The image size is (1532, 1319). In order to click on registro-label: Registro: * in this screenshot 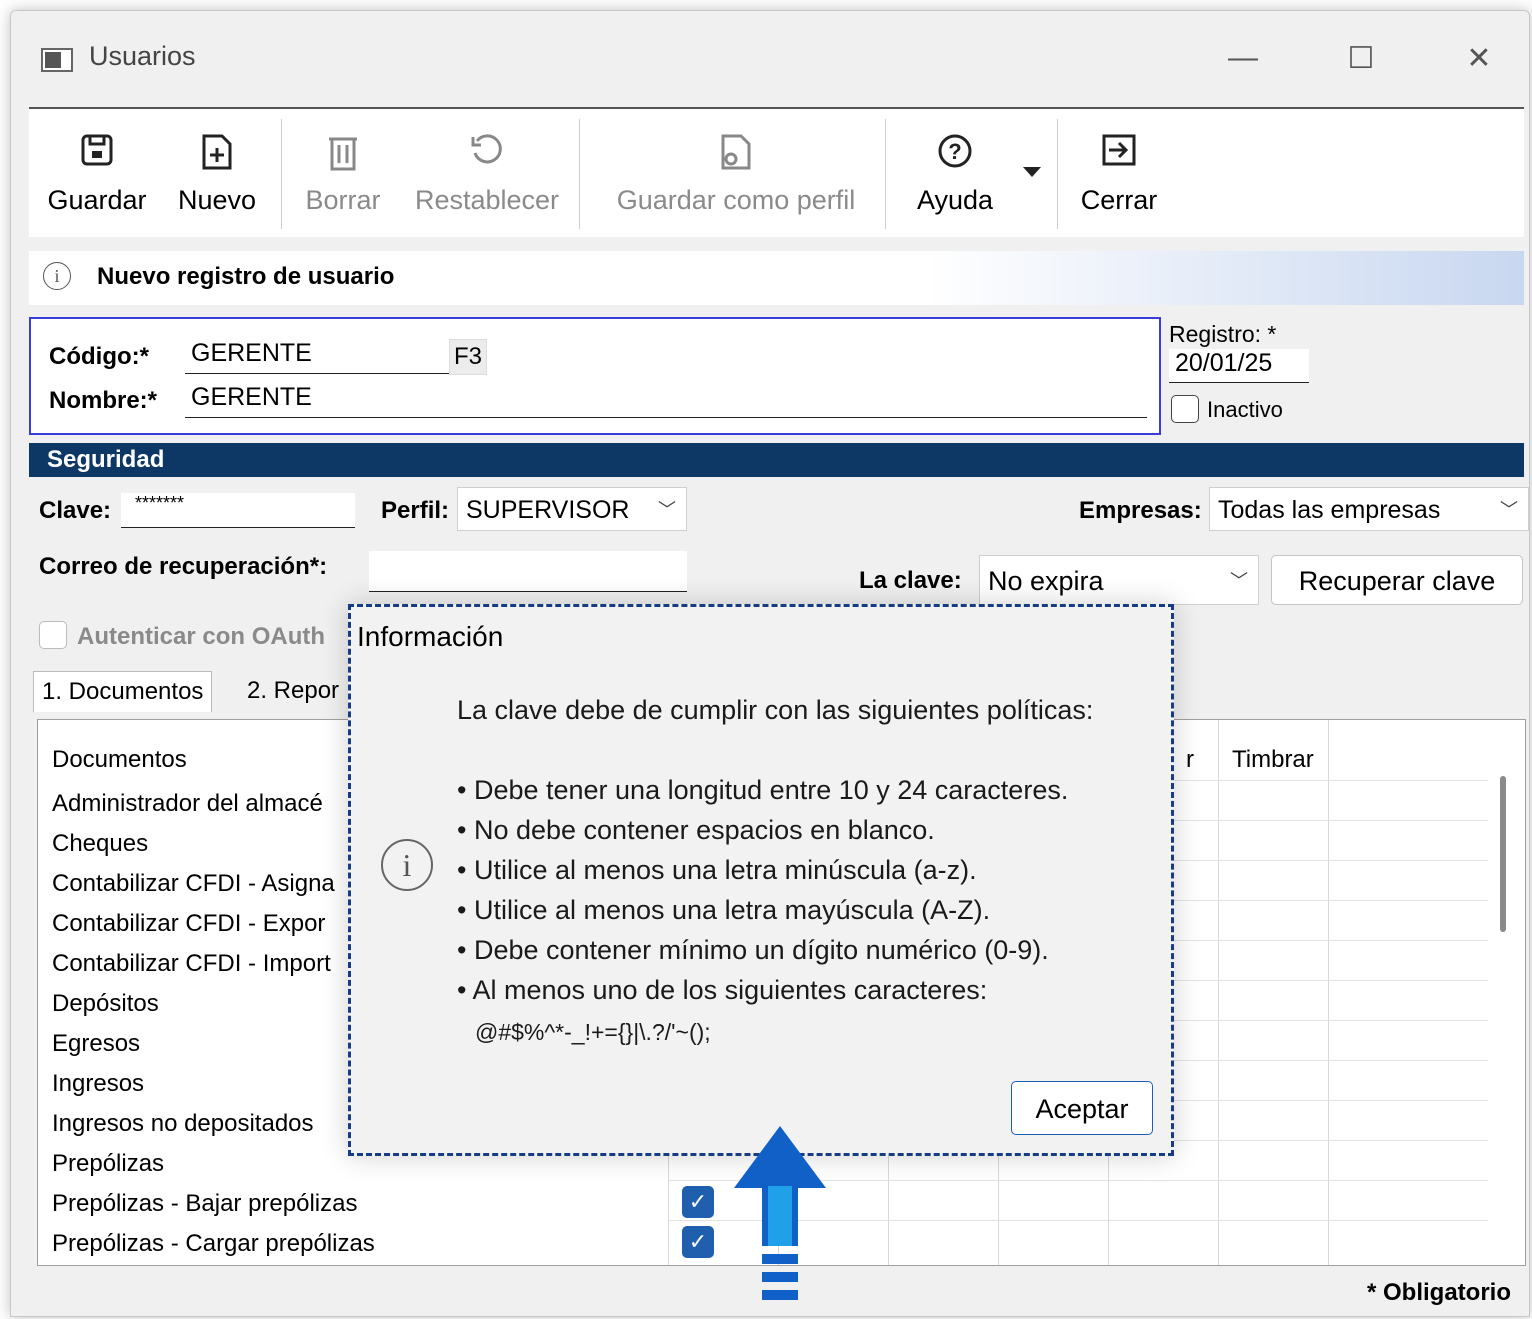, I will do `click(1223, 334)`.